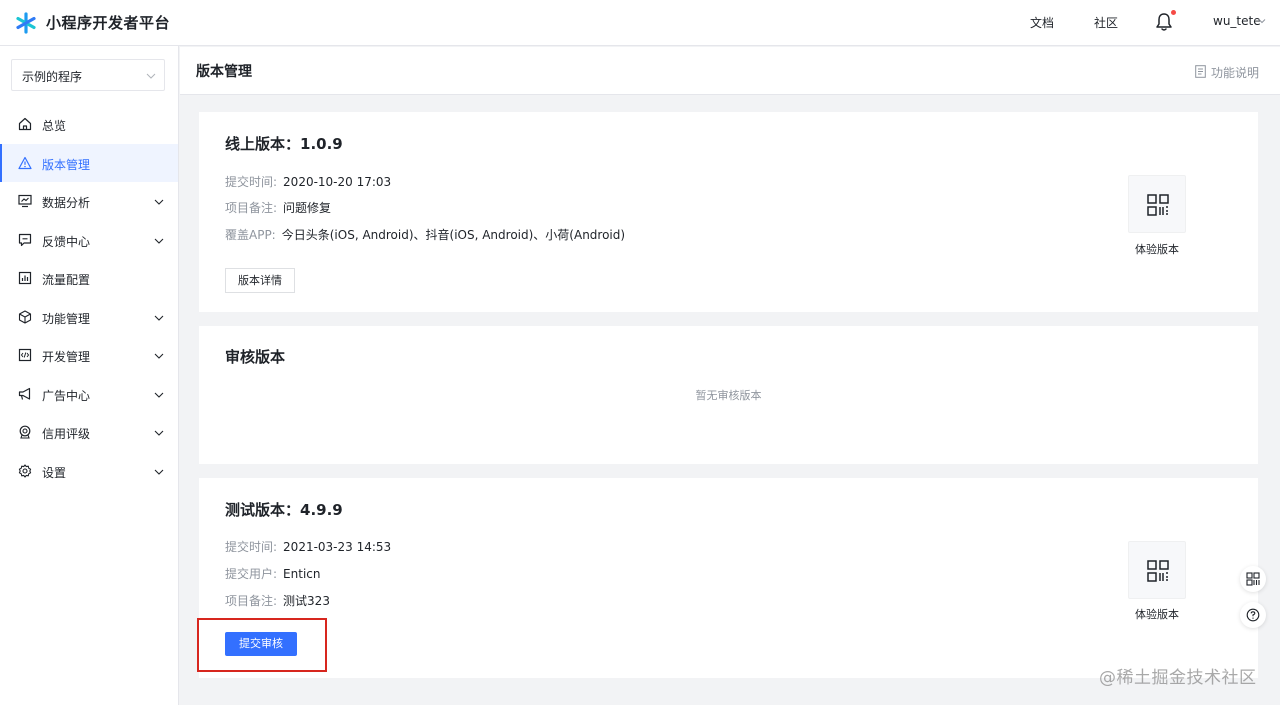  I want to click on meta-row: 提交时间: 2020-10-20 17:03, so click(308, 181).